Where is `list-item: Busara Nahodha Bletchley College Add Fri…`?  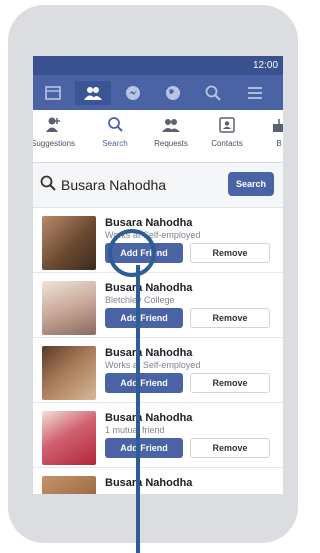
list-item: Busara Nahodha Bletchley College Add Fri… is located at coordinates (158, 305).